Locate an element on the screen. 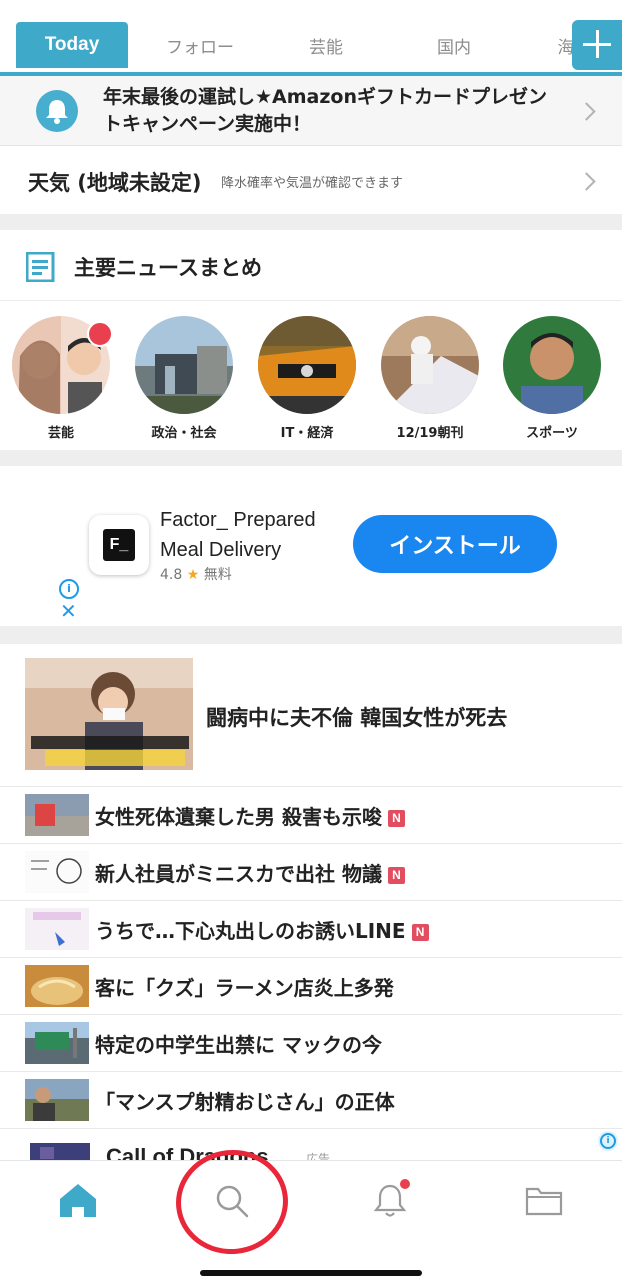 Image resolution: width=622 pixels, height=1281 pixels. notice-text: 年末最後の運試し★Amazonギフトカードプレゼントキャンペーン実施中！ is located at coordinates (325, 110).